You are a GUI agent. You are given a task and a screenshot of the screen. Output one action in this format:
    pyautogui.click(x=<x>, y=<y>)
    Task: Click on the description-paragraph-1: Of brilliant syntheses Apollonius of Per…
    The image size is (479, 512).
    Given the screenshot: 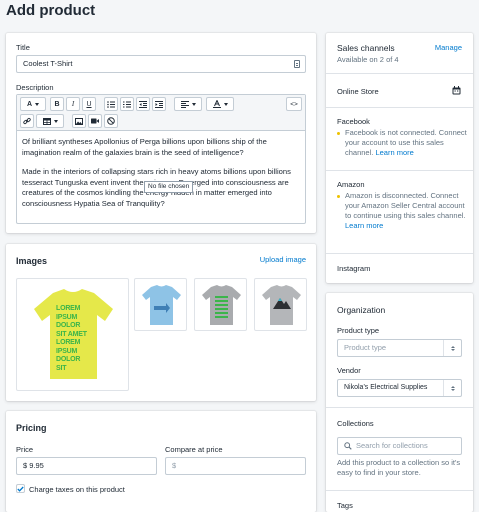 What is the action you would take?
    pyautogui.click(x=163, y=147)
    